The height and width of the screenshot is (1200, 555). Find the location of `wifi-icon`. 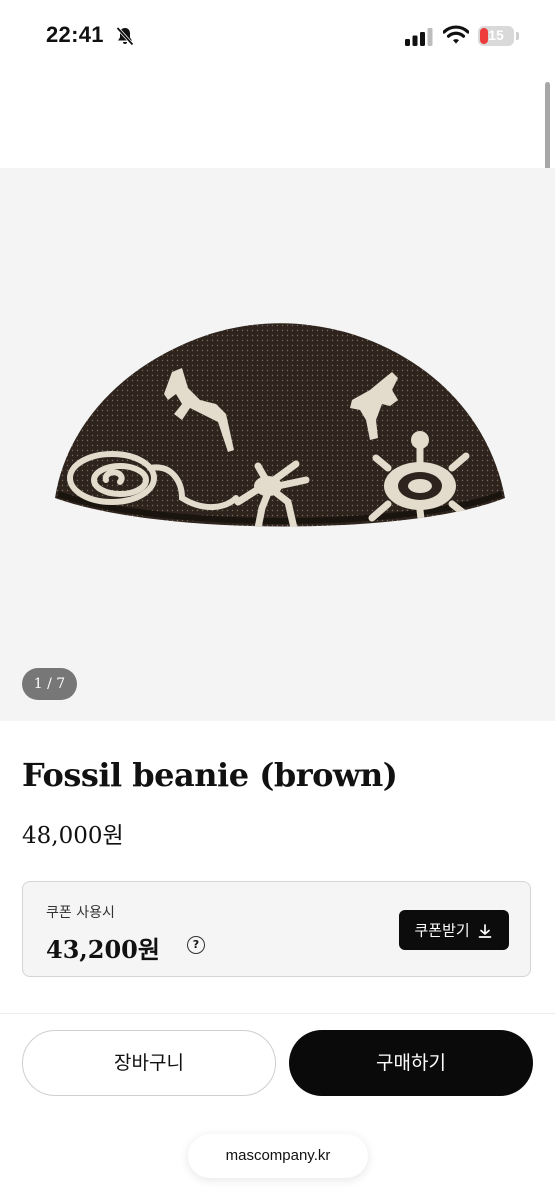

wifi-icon is located at coordinates (456, 34).